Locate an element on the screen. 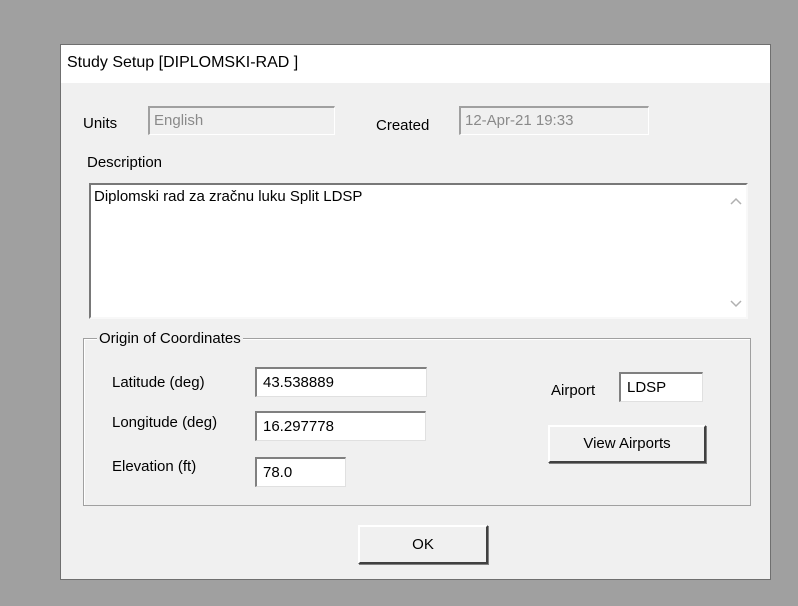 The width and height of the screenshot is (798, 606). description-scrollbar is located at coordinates (736, 251).